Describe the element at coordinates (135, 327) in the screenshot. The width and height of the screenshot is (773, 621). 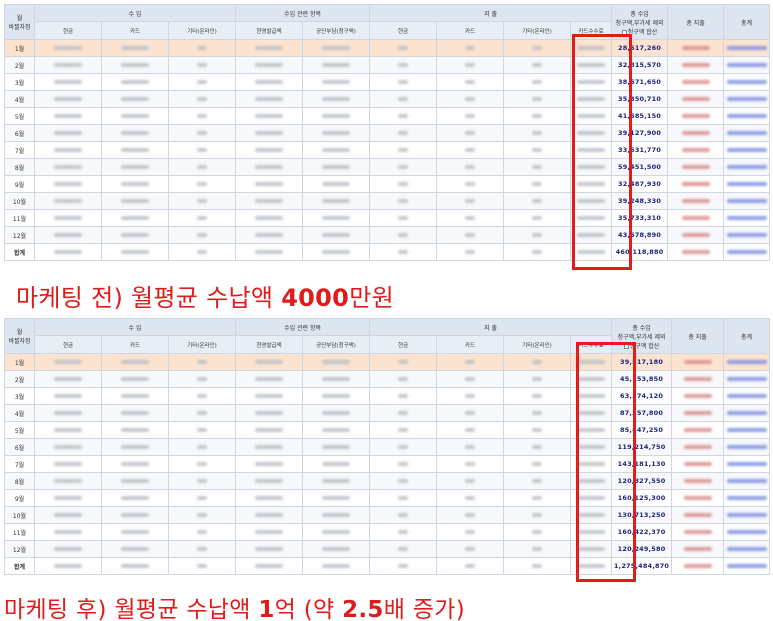
I see `income-group-header: 수 입` at that location.